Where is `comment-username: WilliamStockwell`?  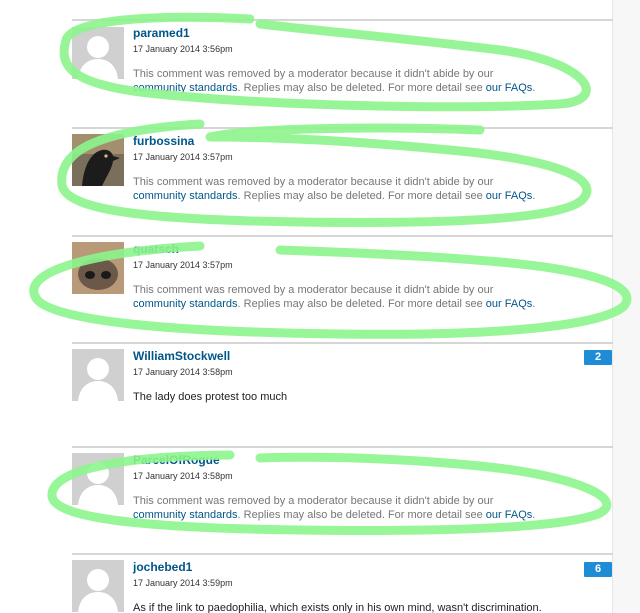 comment-username: WilliamStockwell is located at coordinates (181, 356).